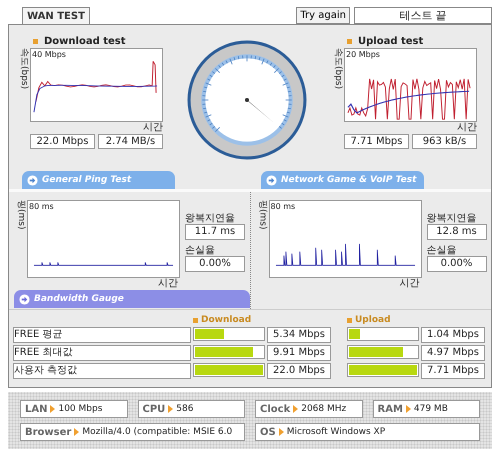 The width and height of the screenshot is (500, 452). Describe the element at coordinates (87, 180) in the screenshot. I see `section-title: General Ping Test` at that location.